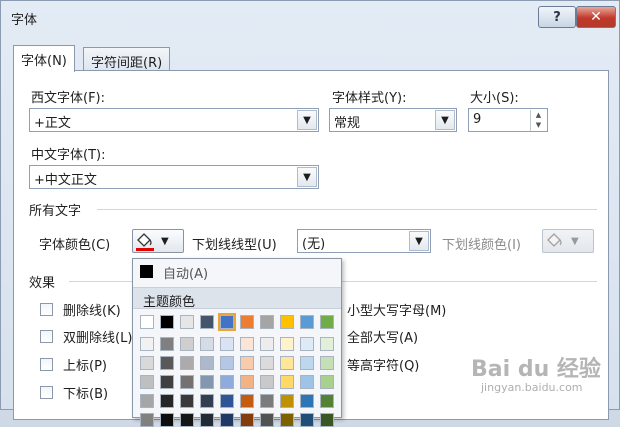 The image size is (620, 427). Describe the element at coordinates (536, 369) in the screenshot. I see `watermark-logo: Bai du 经验` at that location.